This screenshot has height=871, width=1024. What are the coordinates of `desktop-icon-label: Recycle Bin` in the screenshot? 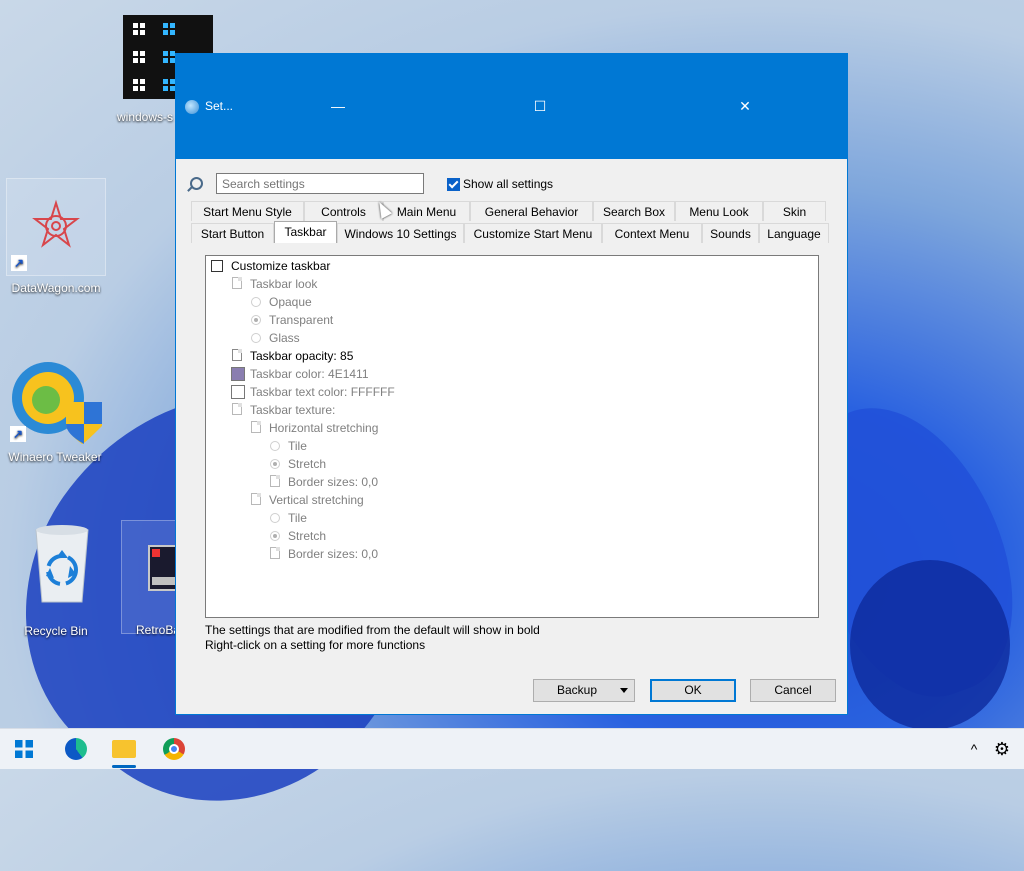 It's located at (56, 631).